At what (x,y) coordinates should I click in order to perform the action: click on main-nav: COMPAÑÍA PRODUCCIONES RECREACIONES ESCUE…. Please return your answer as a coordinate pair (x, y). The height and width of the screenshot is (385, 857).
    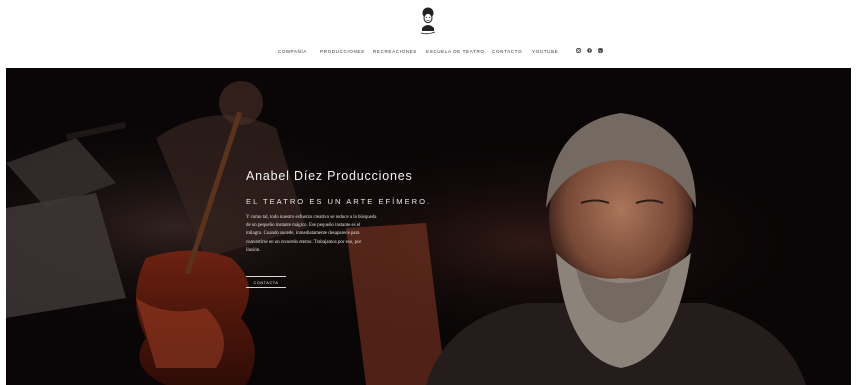
    Looking at the image, I should click on (428, 52).